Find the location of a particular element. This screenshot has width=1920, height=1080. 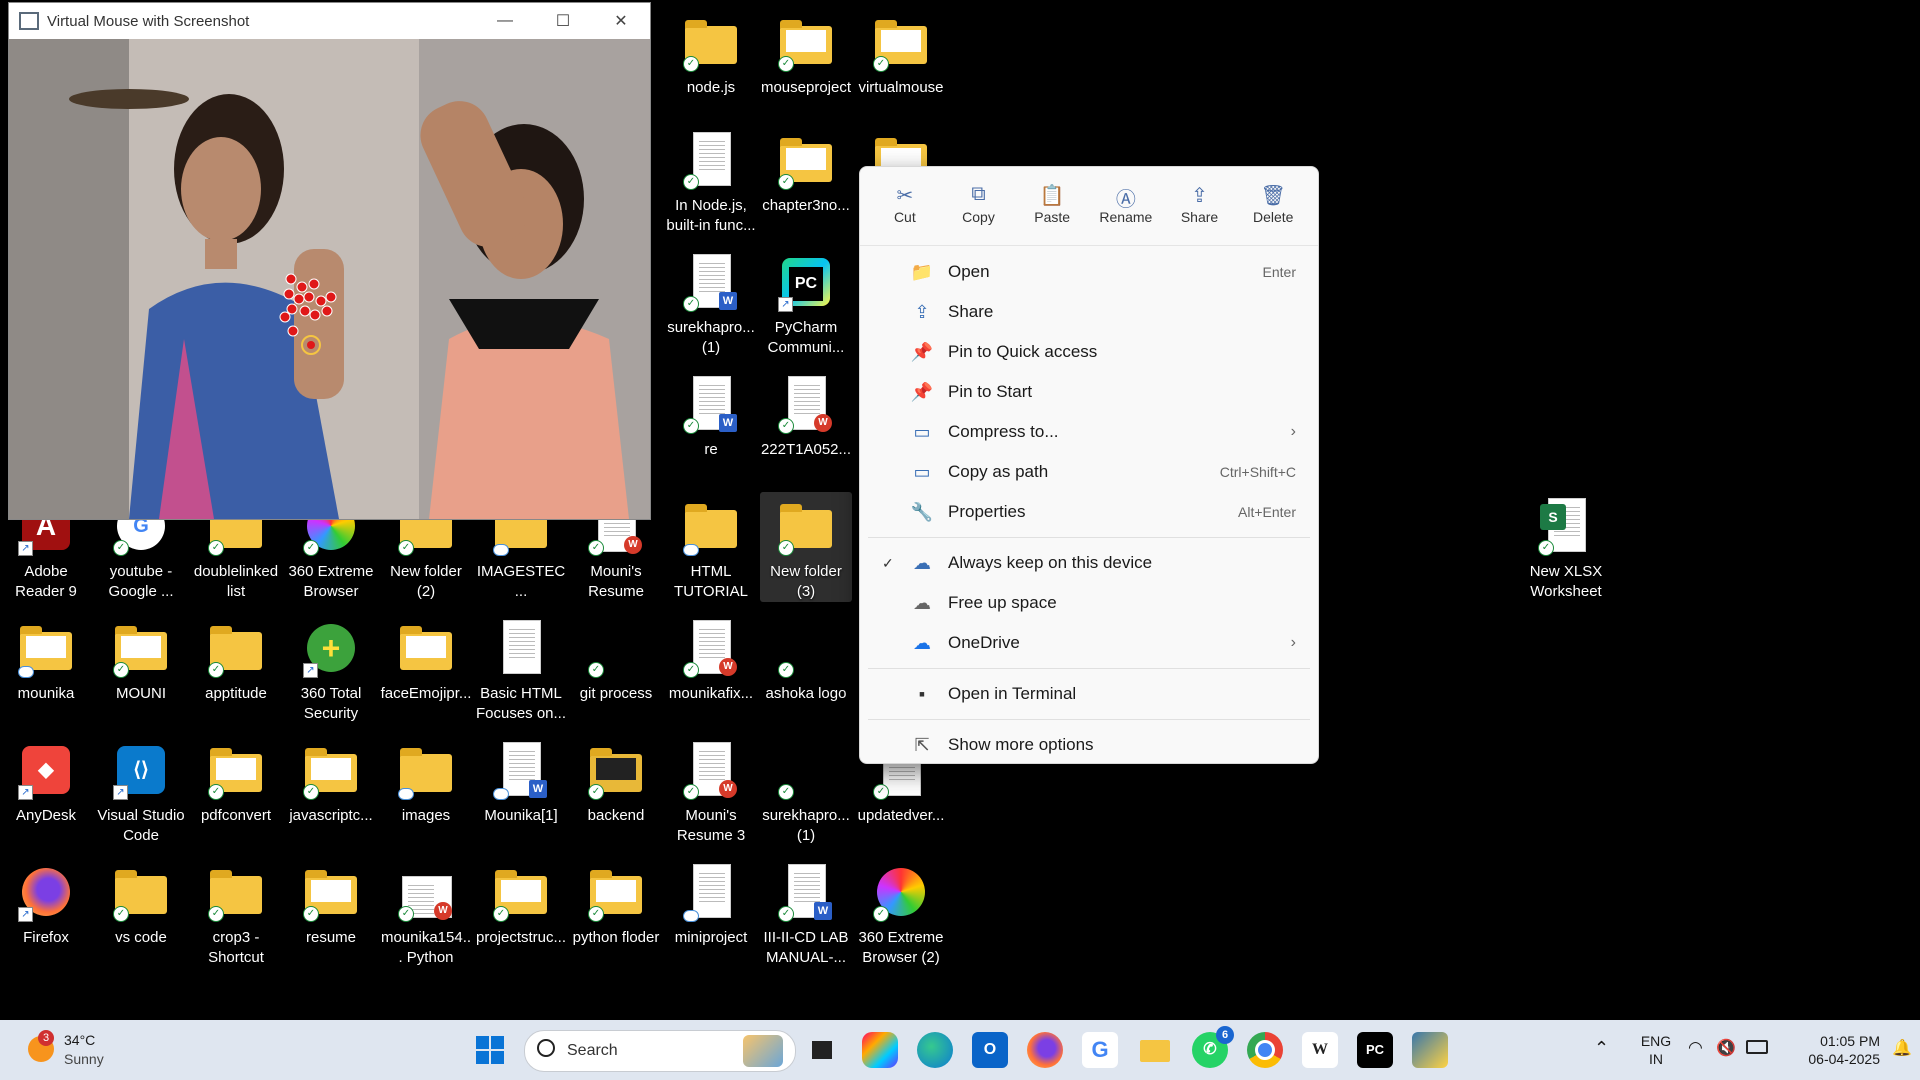

desktop-icon-mounika: mounika is located at coordinates (46, 659).